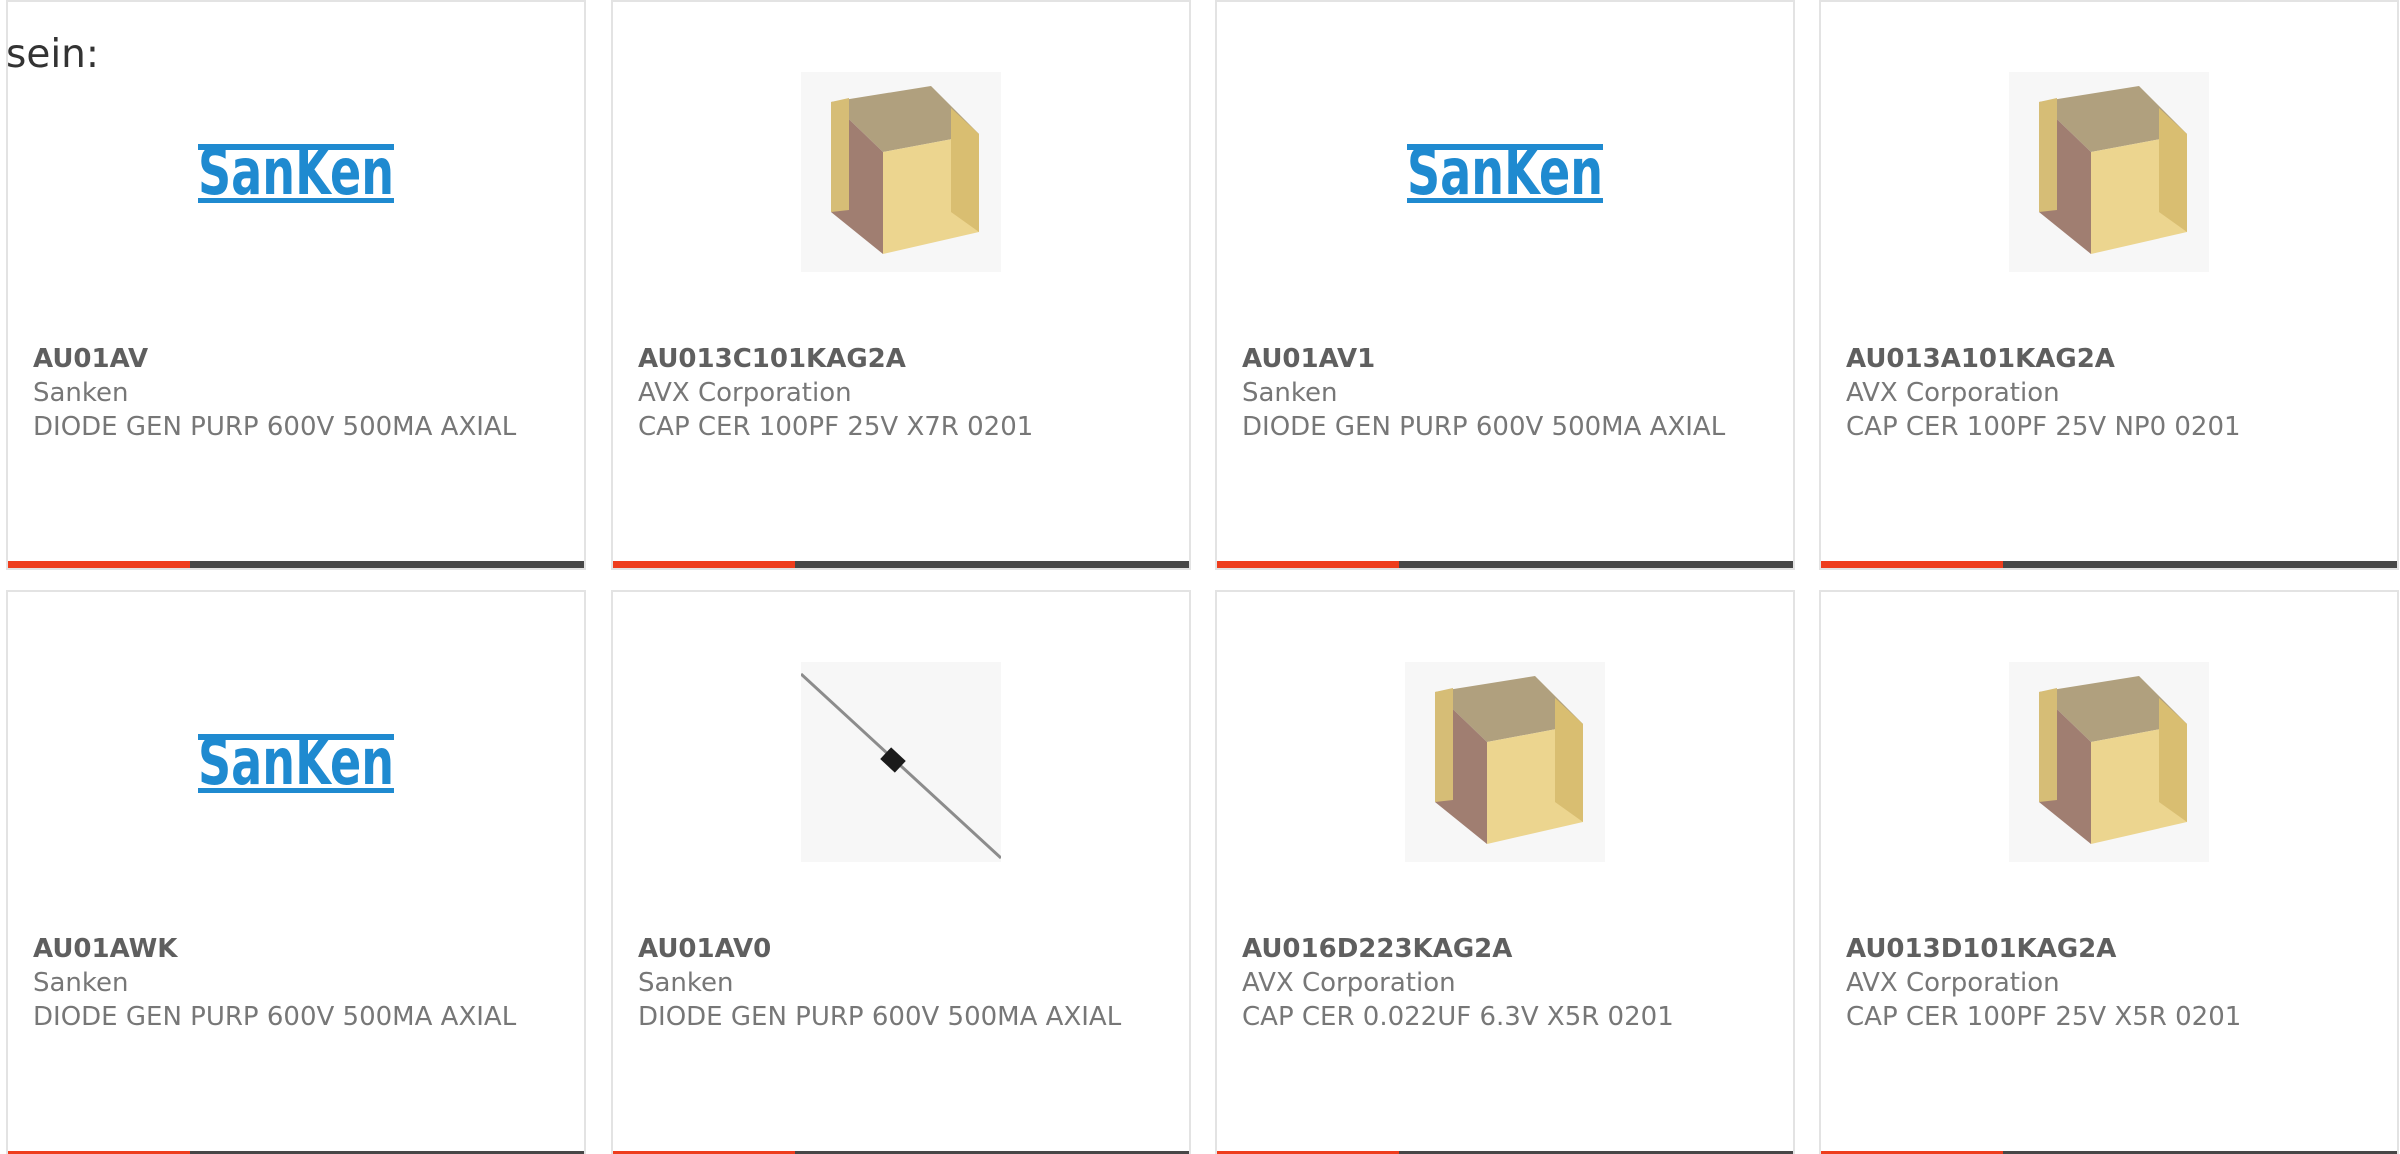  I want to click on product-description: CAP CER 100PF 25V X7R 0201, so click(836, 427).